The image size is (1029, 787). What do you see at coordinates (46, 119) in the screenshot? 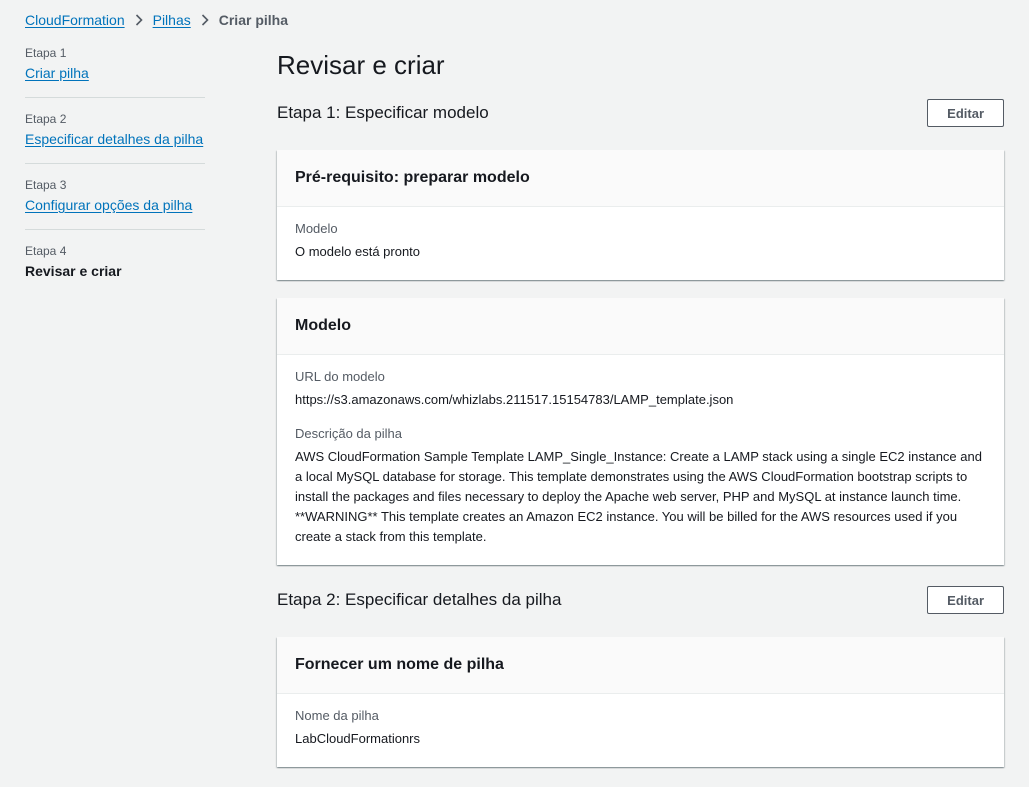
I see `step-number: Etapa 2` at bounding box center [46, 119].